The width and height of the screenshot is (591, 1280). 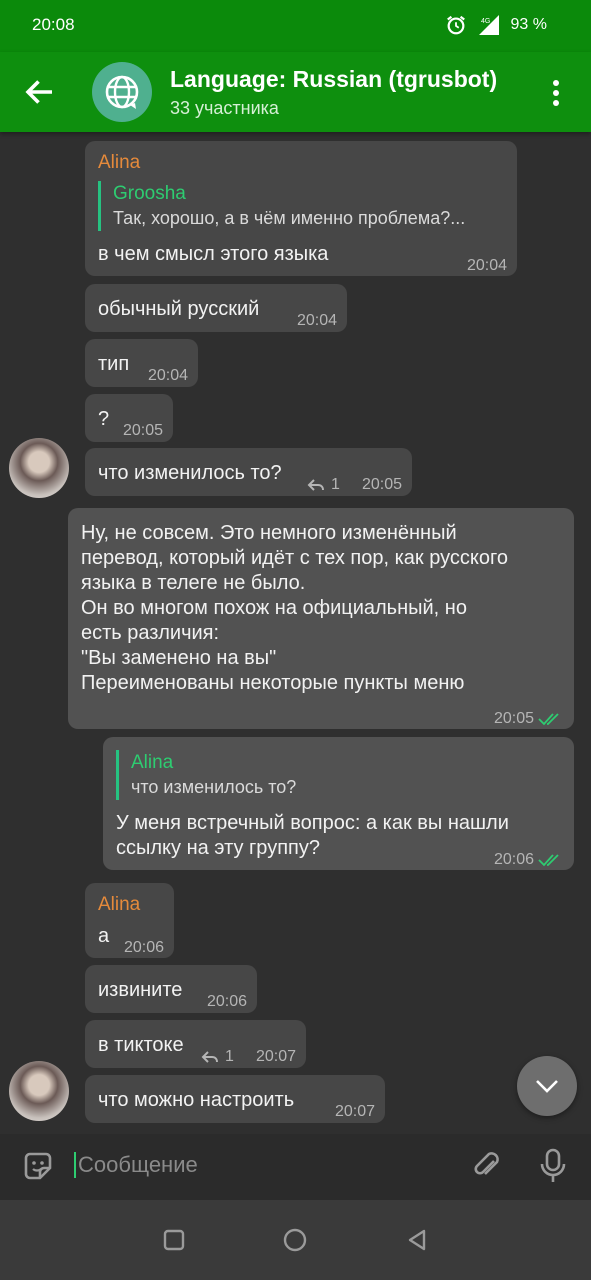 What do you see at coordinates (174, 1240) in the screenshot?
I see `recents-icon` at bounding box center [174, 1240].